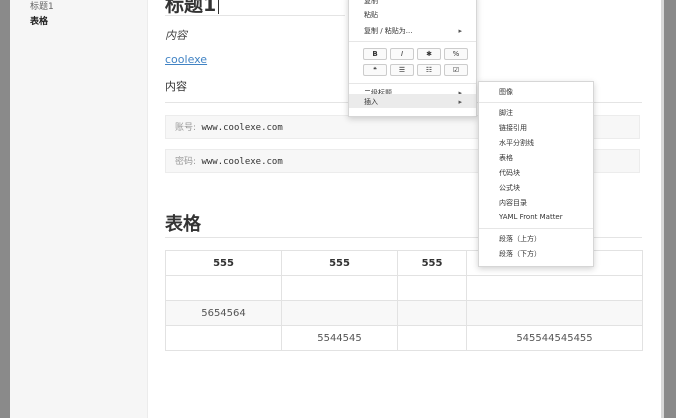 The width and height of the screenshot is (676, 418). What do you see at coordinates (339, 338) in the screenshot?
I see `table-cell: 5544545` at bounding box center [339, 338].